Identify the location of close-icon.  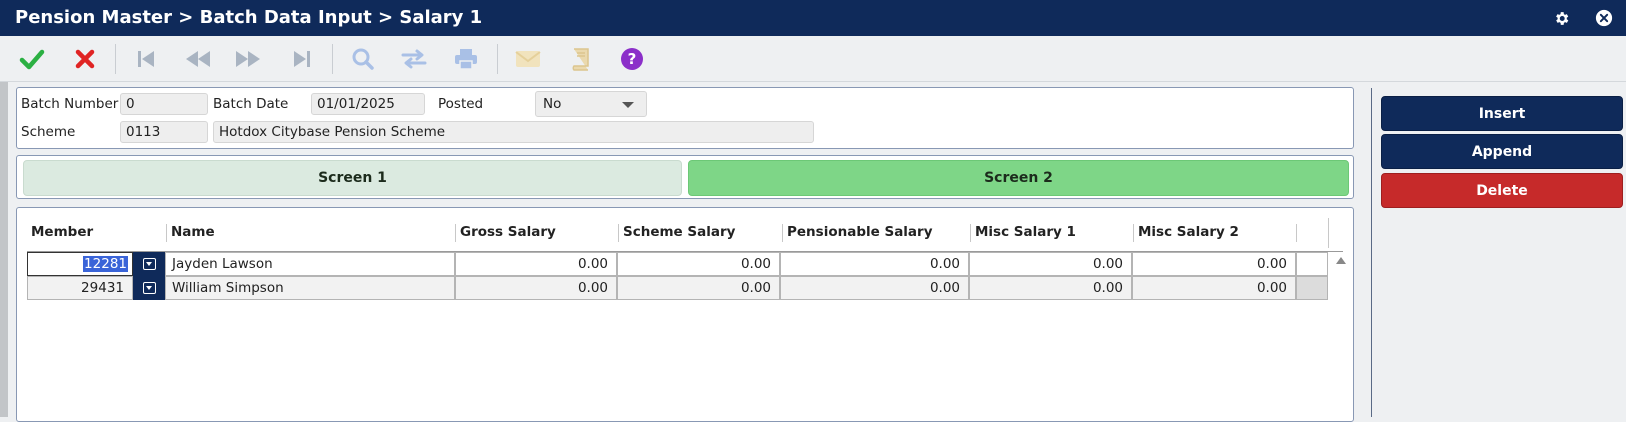
(1604, 18).